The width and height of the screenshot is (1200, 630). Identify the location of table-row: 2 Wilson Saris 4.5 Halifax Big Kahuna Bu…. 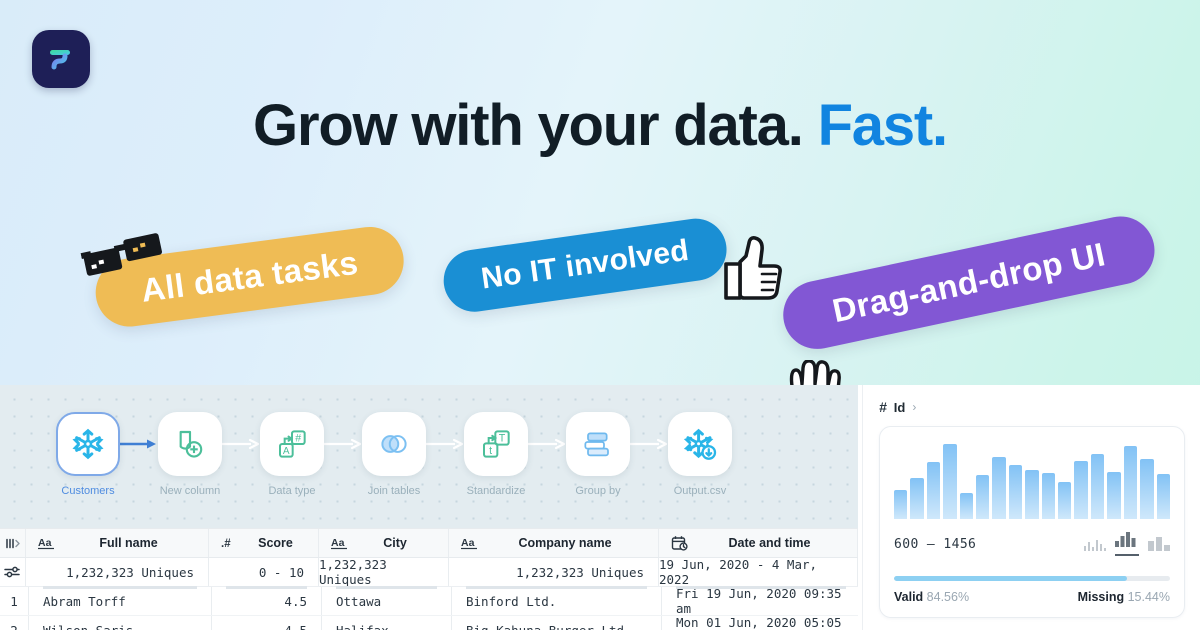
(429, 622).